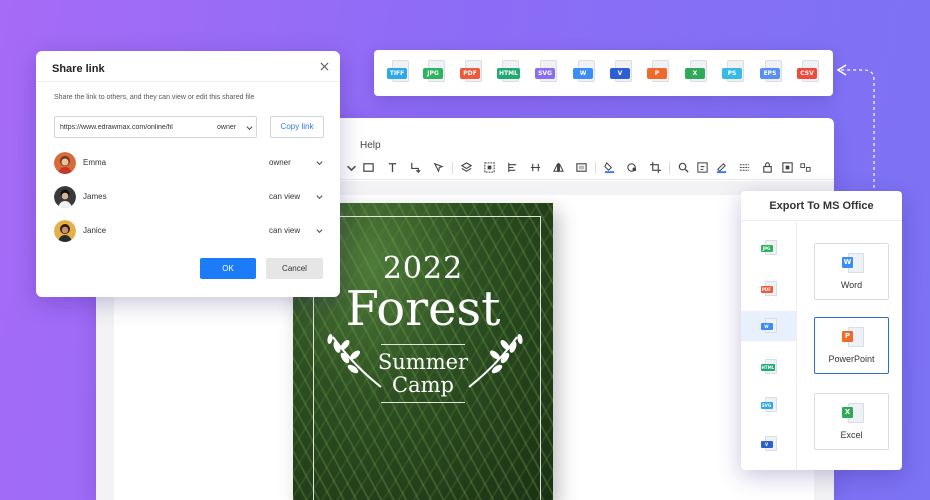 The height and width of the screenshot is (500, 930). Describe the element at coordinates (189, 163) in the screenshot. I see `user-row-emma: Emma owner` at that location.